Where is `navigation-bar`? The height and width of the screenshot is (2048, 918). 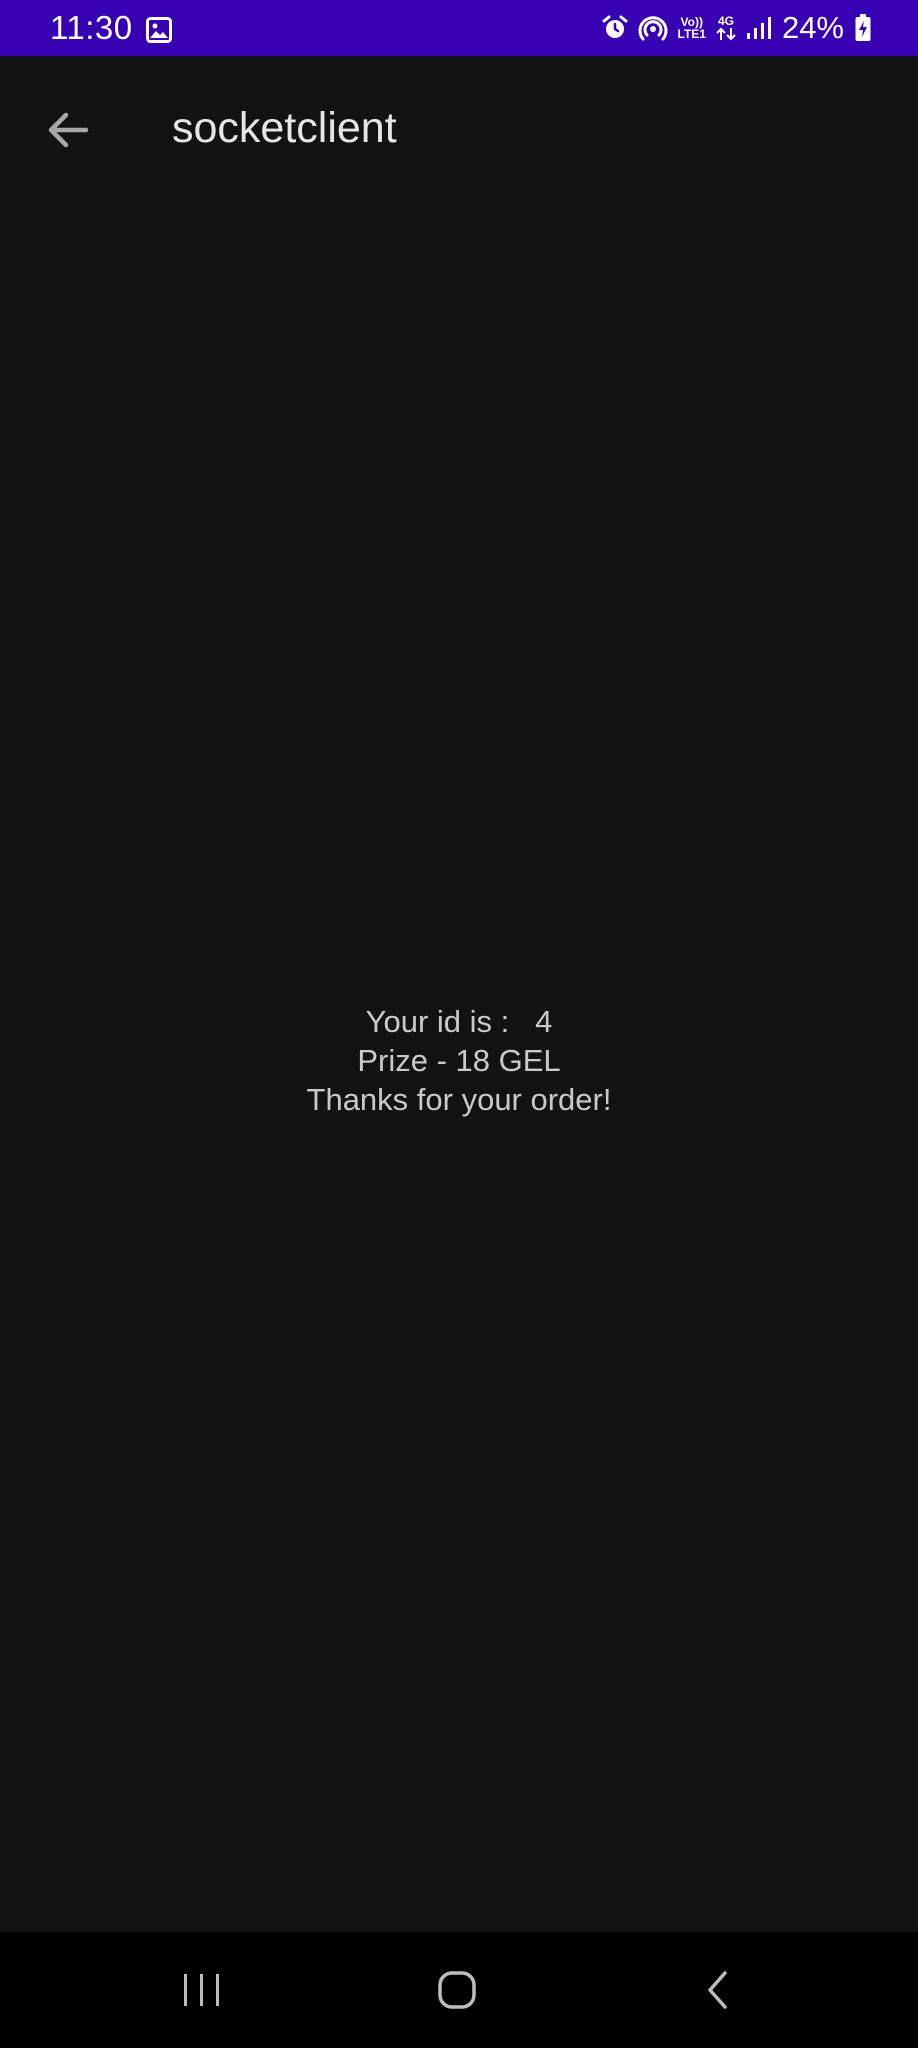 navigation-bar is located at coordinates (459, 1990).